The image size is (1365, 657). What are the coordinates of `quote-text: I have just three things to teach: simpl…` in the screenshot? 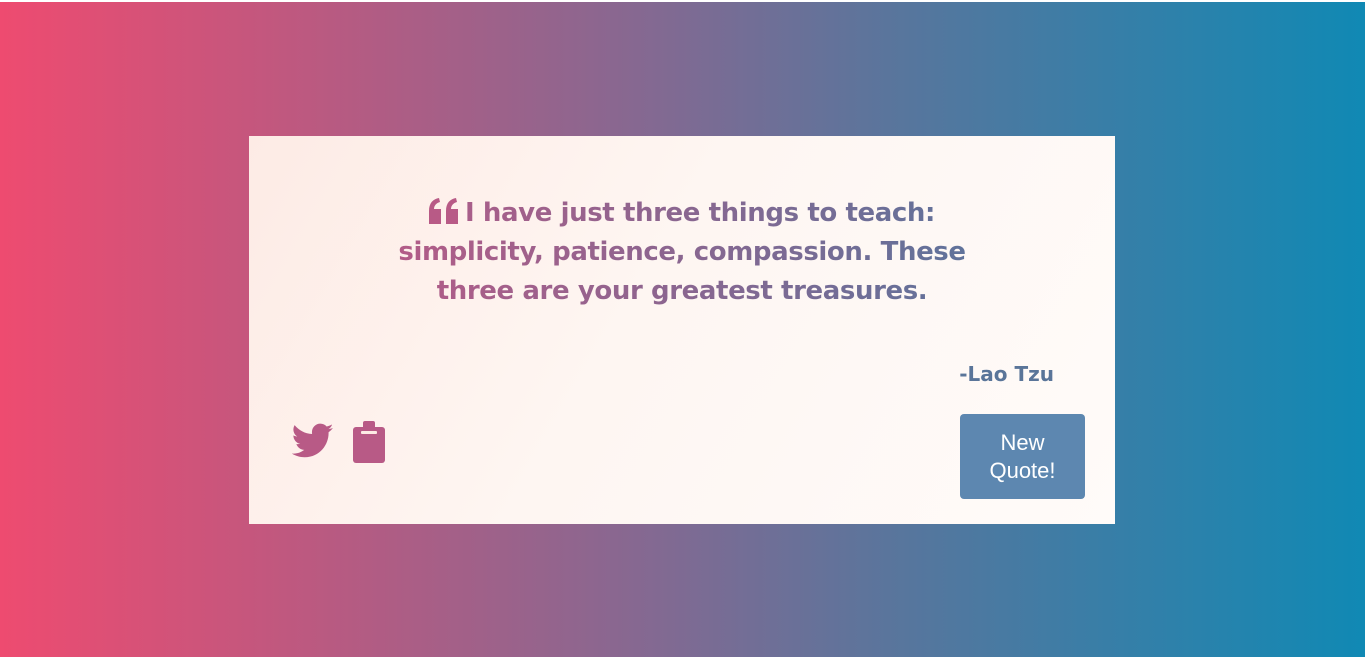 It's located at (682, 252).